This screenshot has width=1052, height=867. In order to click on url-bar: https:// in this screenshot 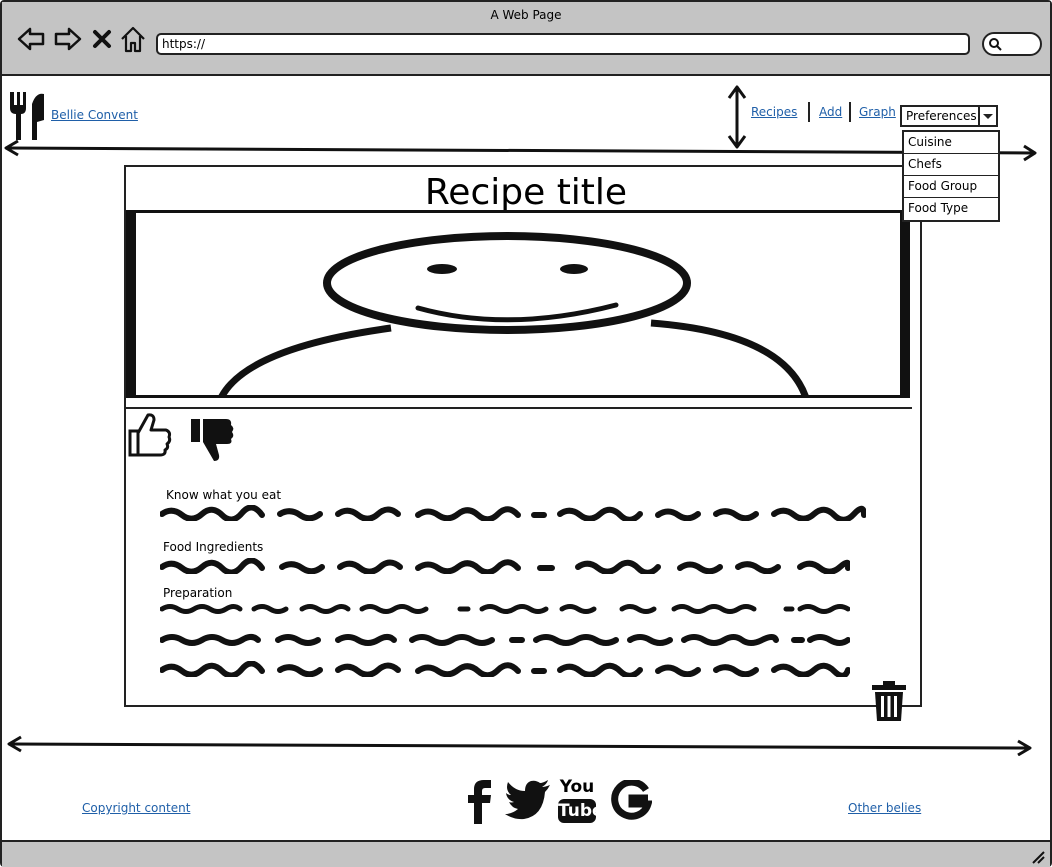, I will do `click(563, 44)`.